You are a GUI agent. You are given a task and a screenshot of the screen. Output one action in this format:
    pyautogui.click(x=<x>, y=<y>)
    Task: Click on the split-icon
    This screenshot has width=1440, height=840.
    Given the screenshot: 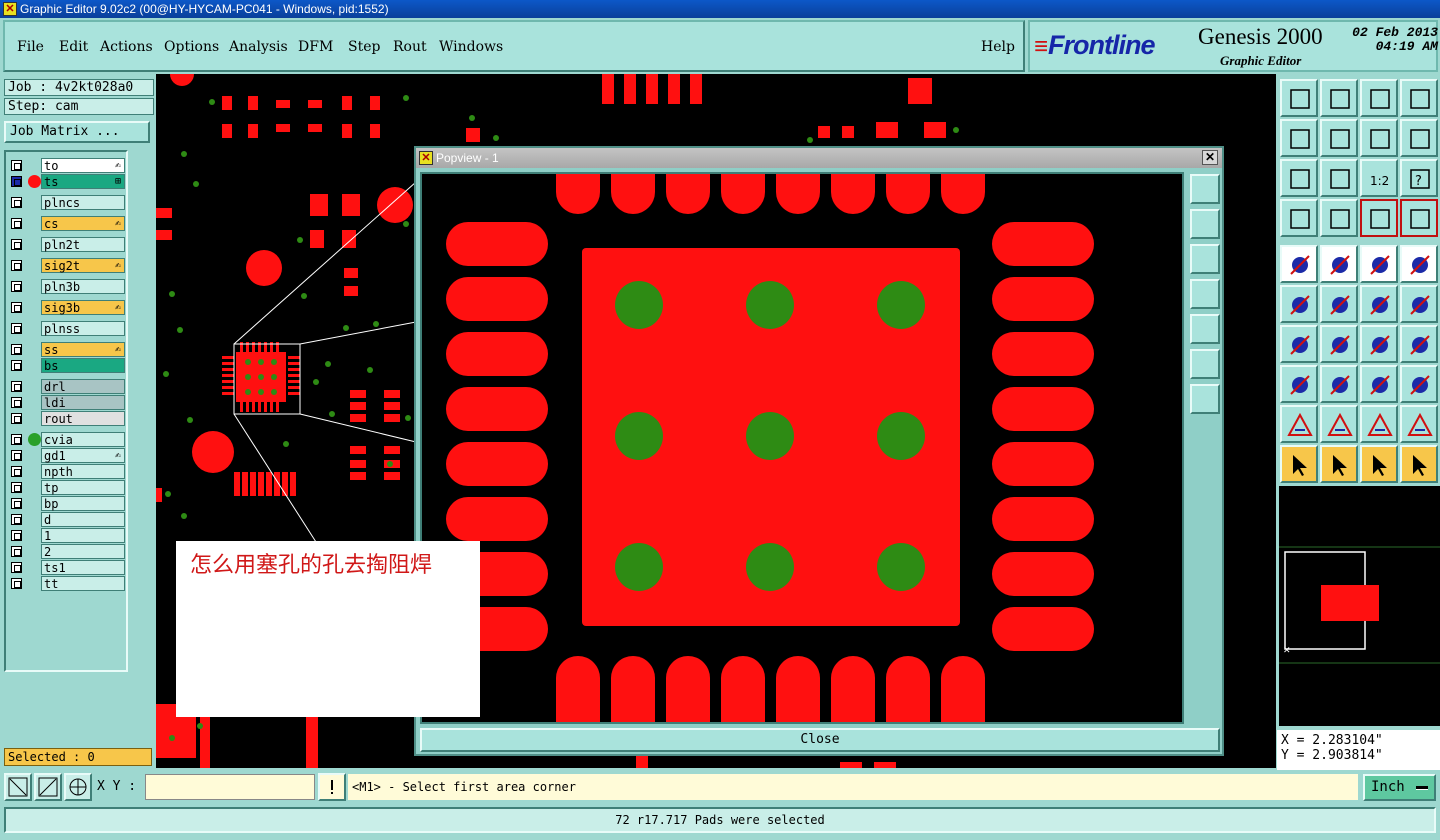 What is the action you would take?
    pyautogui.click(x=1379, y=138)
    